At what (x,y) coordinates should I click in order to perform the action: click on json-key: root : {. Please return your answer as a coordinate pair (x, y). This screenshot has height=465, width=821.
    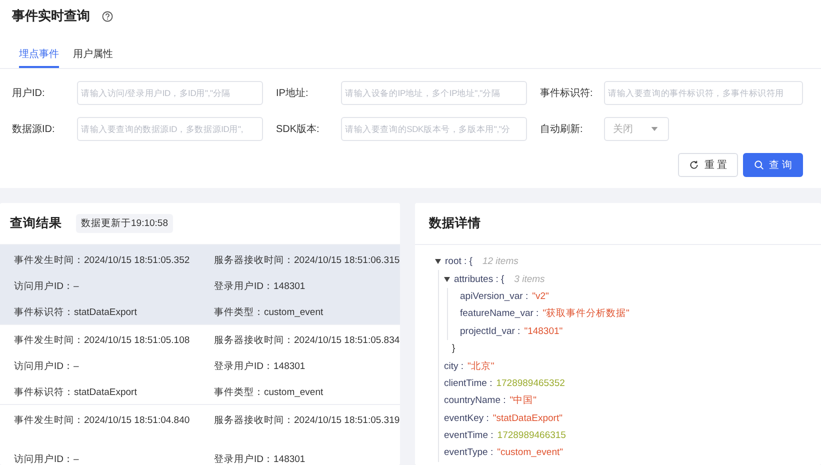
    Looking at the image, I should click on (458, 262).